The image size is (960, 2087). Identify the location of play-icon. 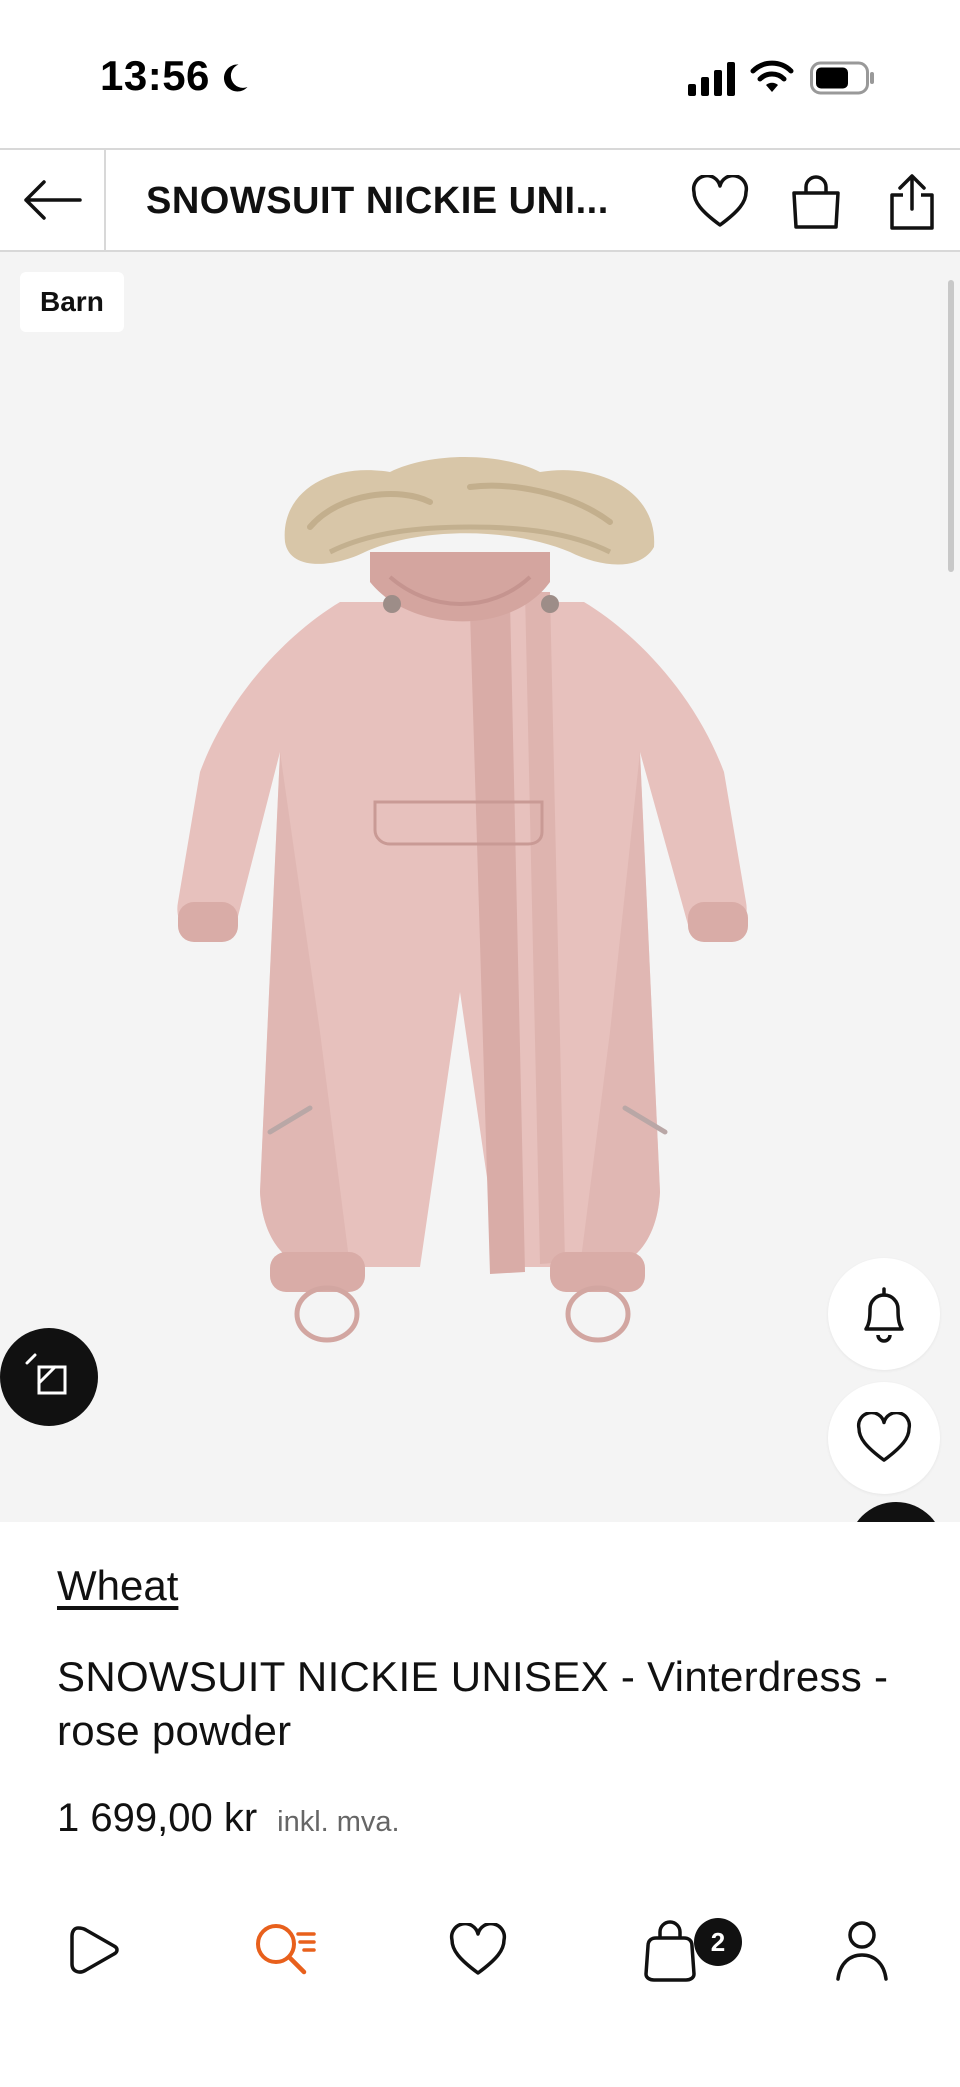
(94, 1950).